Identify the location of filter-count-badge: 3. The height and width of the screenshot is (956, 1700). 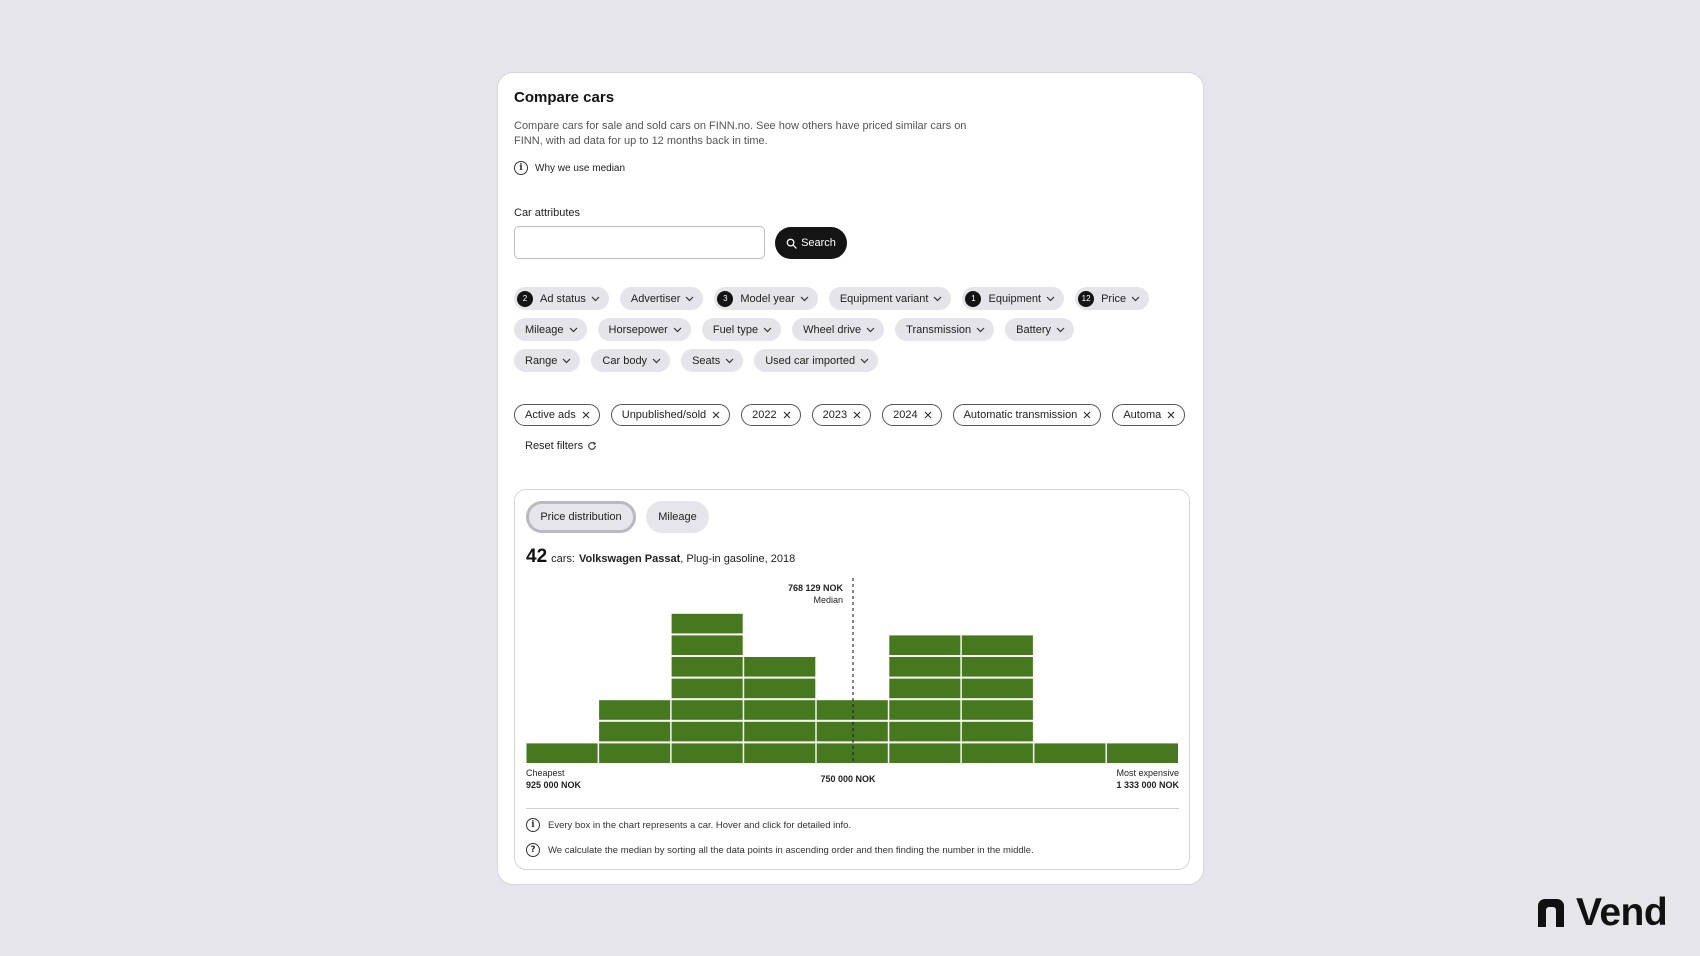
(725, 298).